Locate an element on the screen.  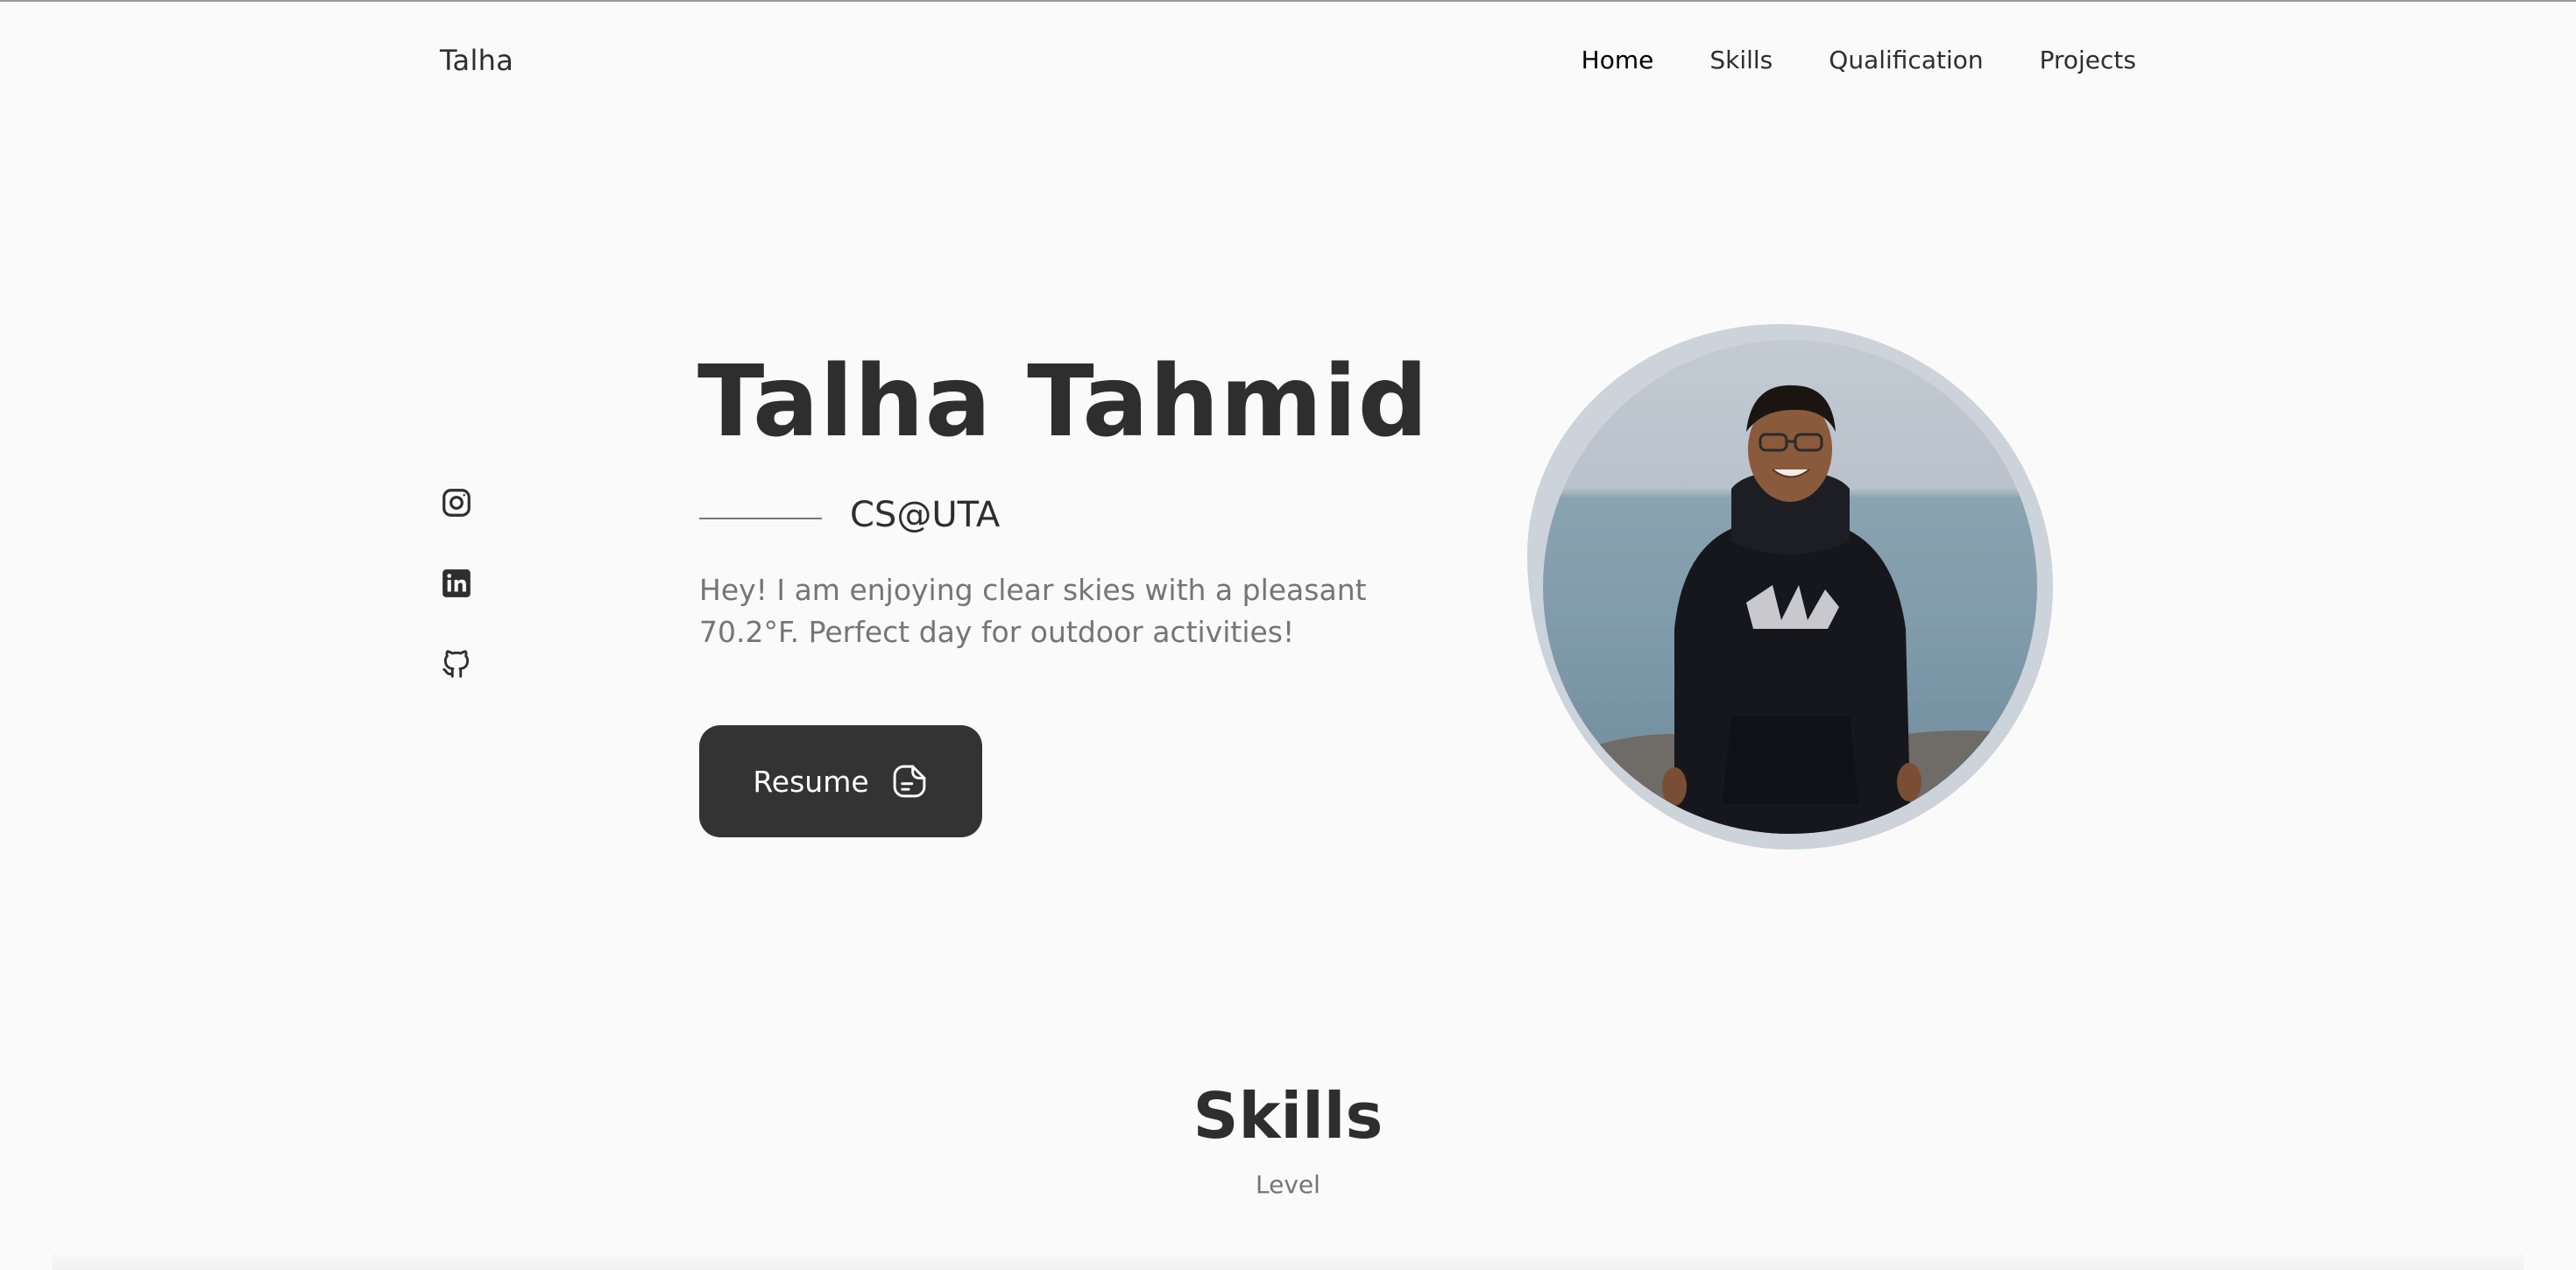
site-header: Talha Home Skills Qualification Projects is located at coordinates (1288, 63).